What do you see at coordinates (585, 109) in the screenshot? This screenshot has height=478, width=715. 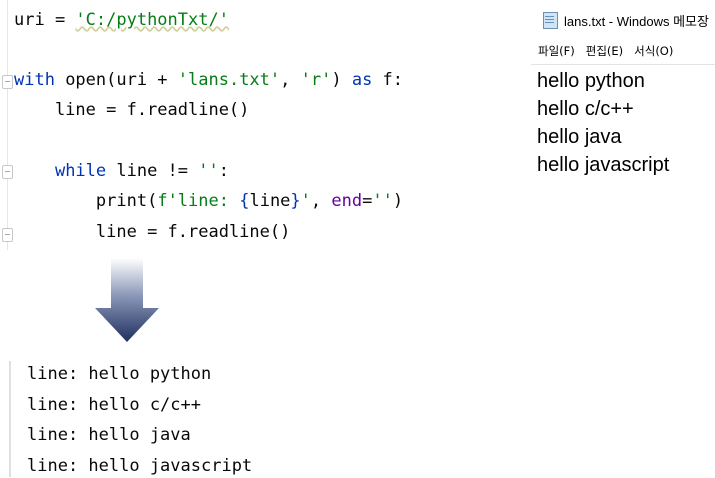 I see `text-line: hello c/c++` at bounding box center [585, 109].